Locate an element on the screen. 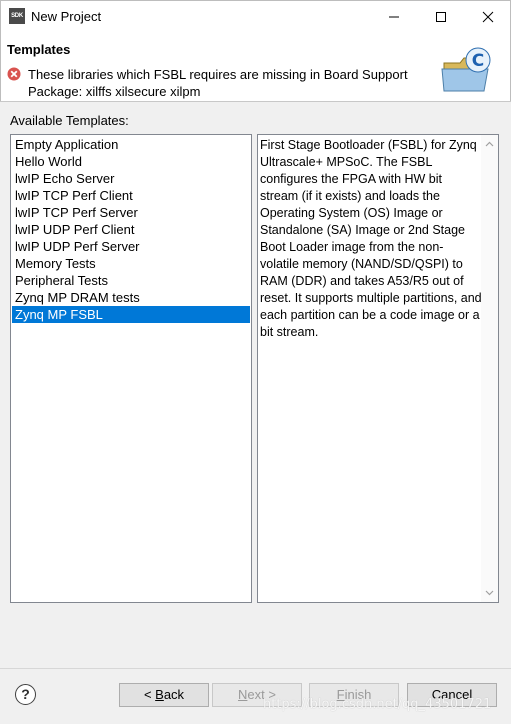 Image resolution: width=511 pixels, height=724 pixels. scroll-up-icon is located at coordinates (489, 144).